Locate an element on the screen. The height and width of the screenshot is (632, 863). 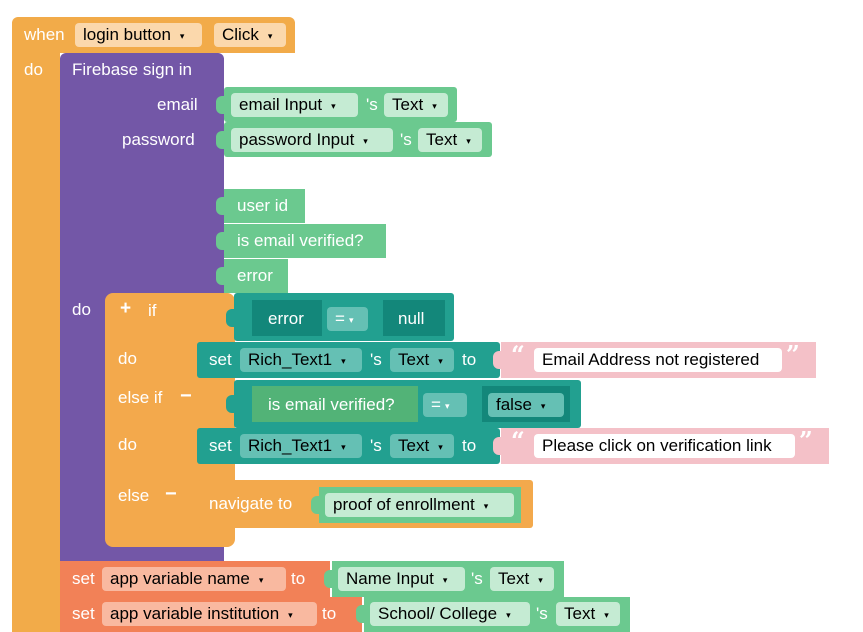
email-verified-getter-label: is email verified? is located at coordinates (331, 404).